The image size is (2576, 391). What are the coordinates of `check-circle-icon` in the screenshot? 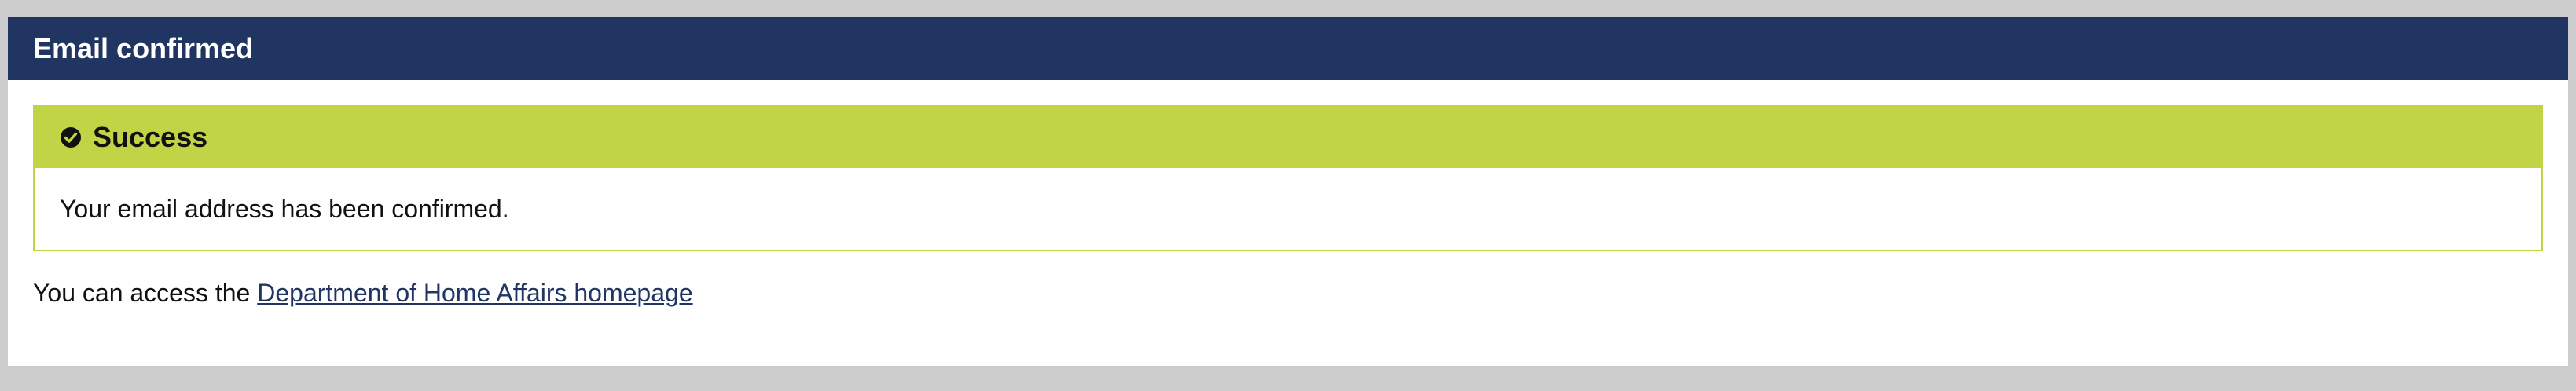 It's located at (71, 137).